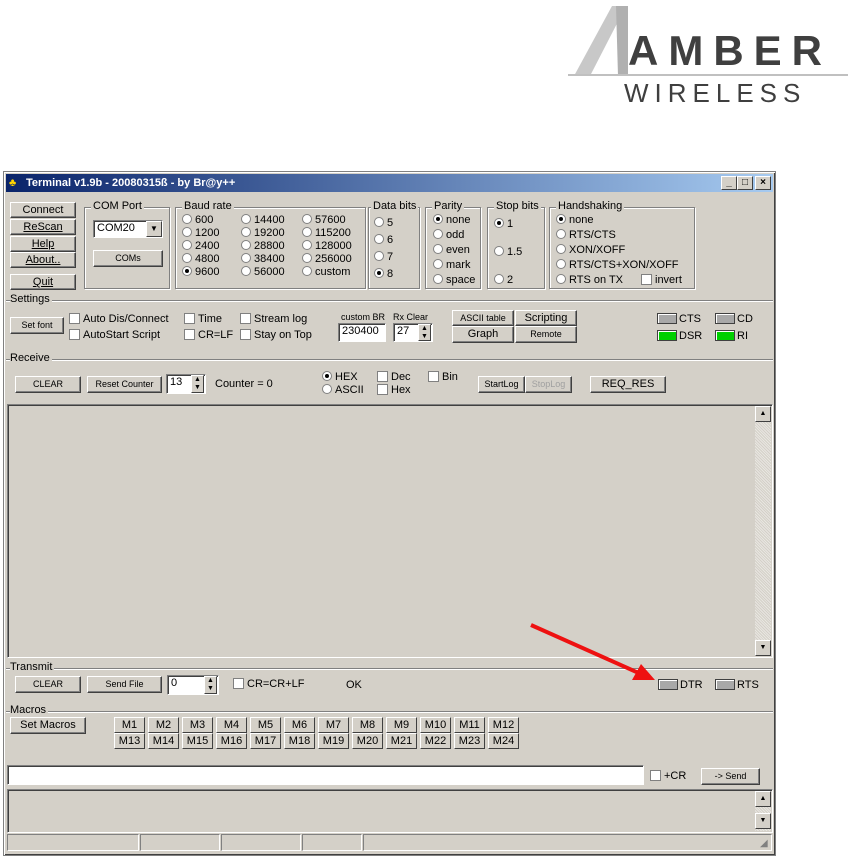  Describe the element at coordinates (383, 240) in the screenshot. I see `data-bits-radio-6: 6` at that location.